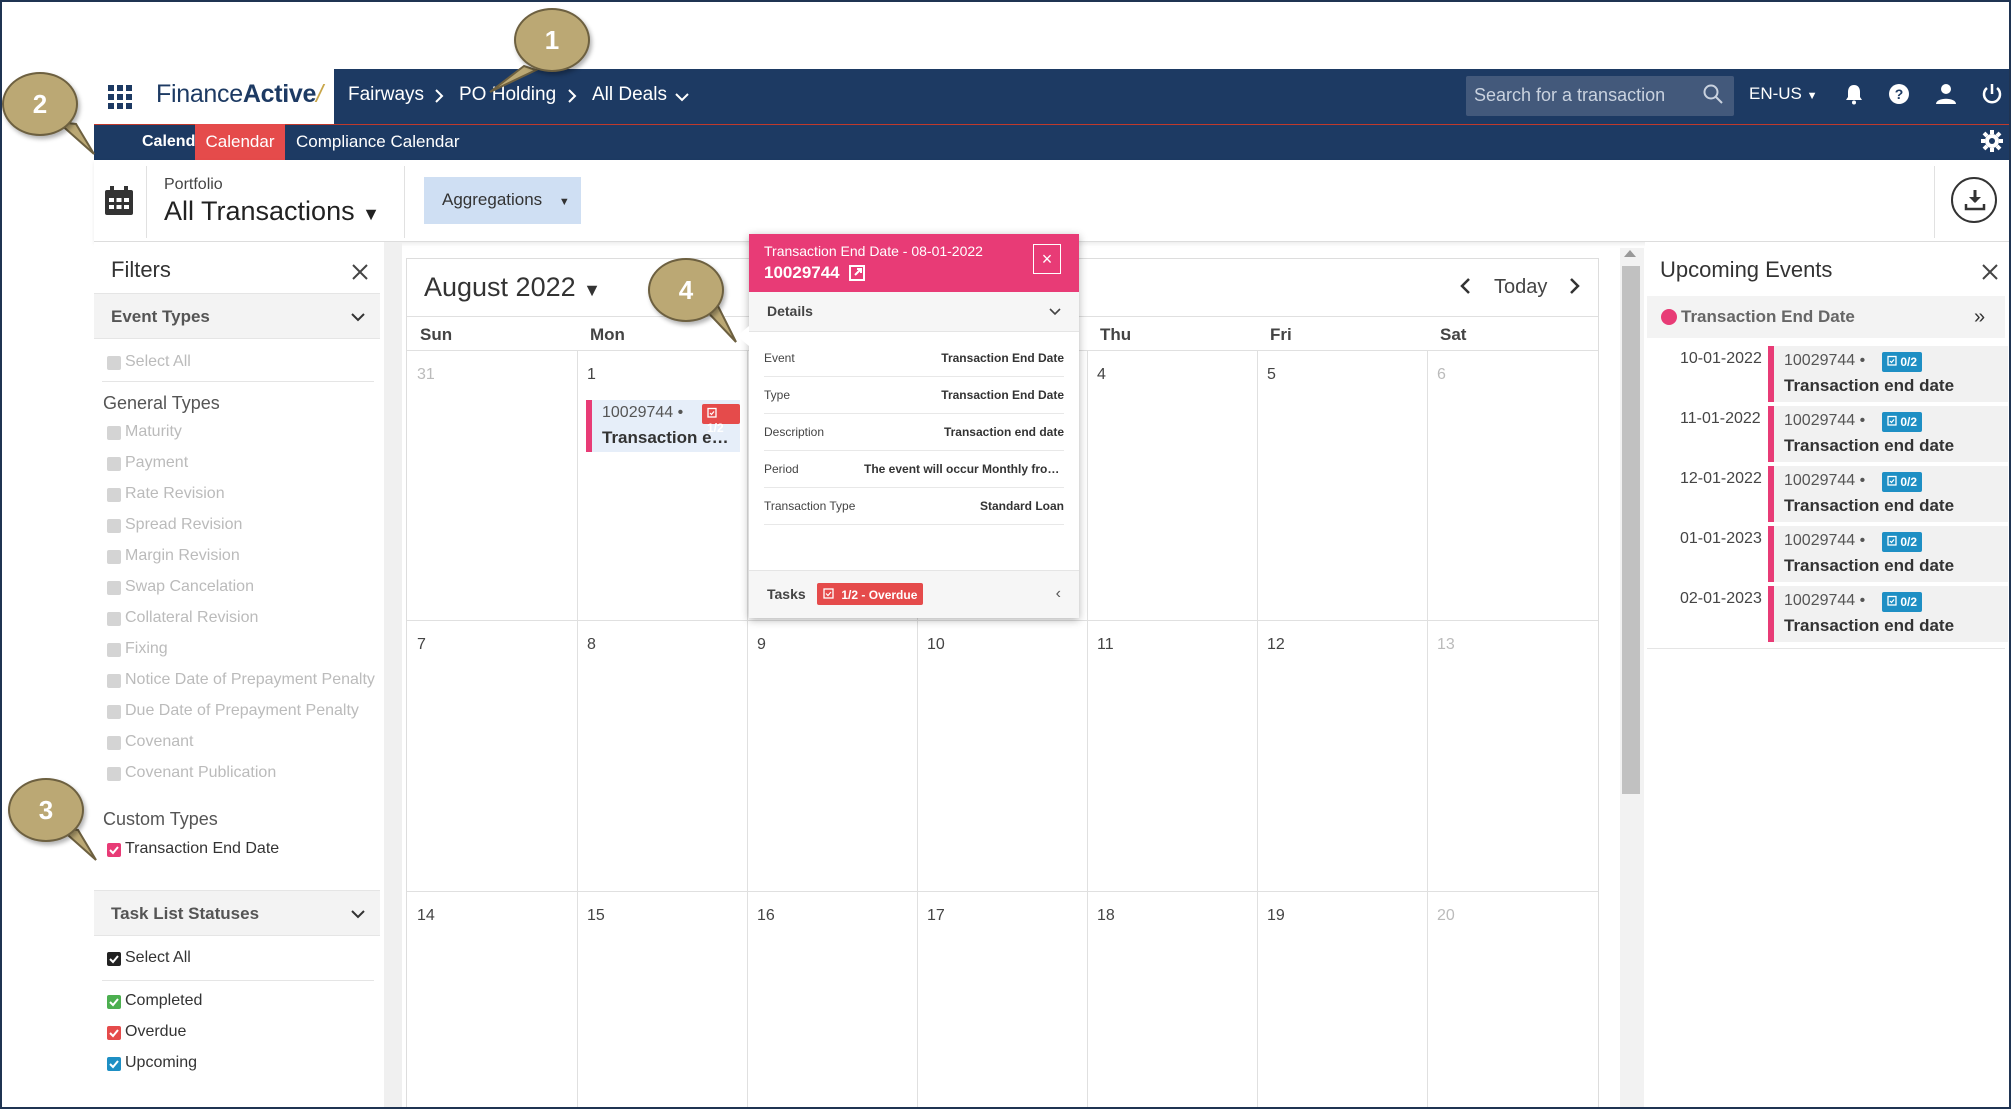 This screenshot has height=1109, width=2011. What do you see at coordinates (591, 375) in the screenshot?
I see `day-number: 1` at bounding box center [591, 375].